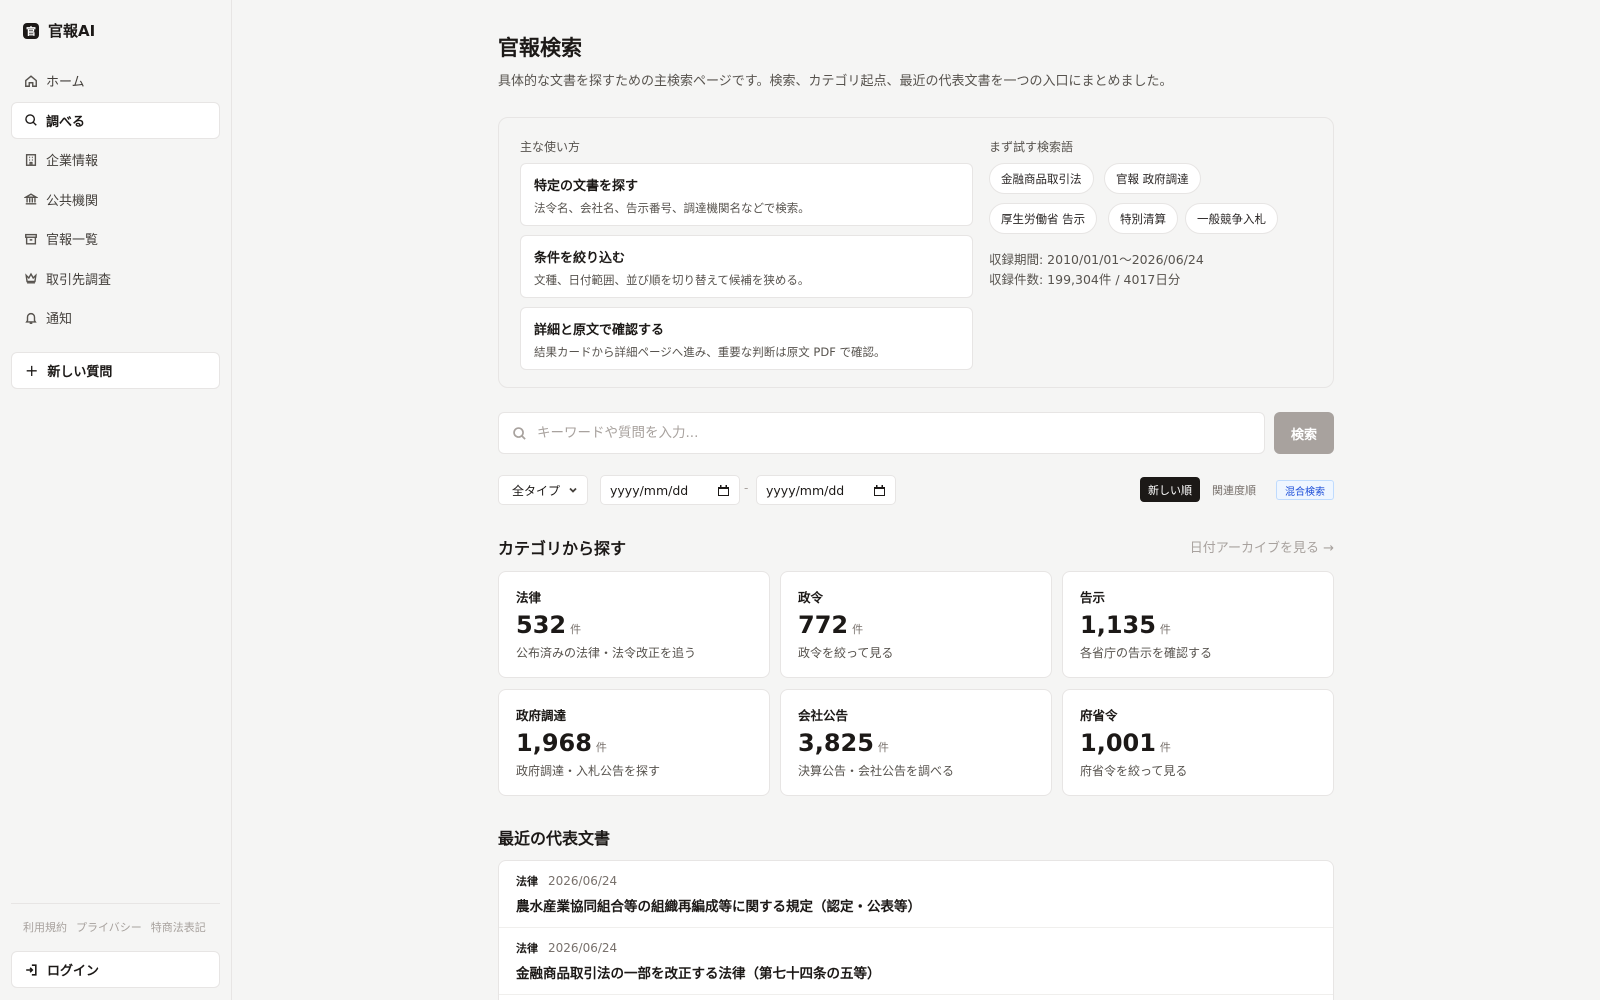 This screenshot has height=1000, width=1600. I want to click on sidebar-item-label: 企業情報, so click(72, 161).